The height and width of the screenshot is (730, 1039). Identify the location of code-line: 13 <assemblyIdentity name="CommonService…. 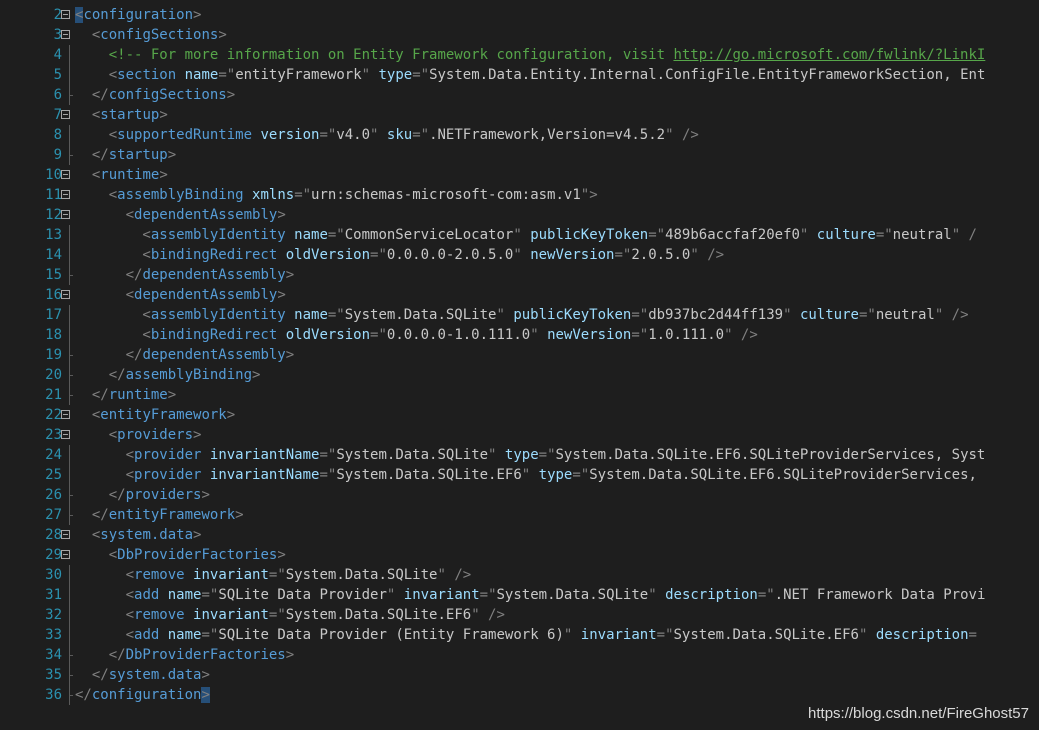
(519, 235).